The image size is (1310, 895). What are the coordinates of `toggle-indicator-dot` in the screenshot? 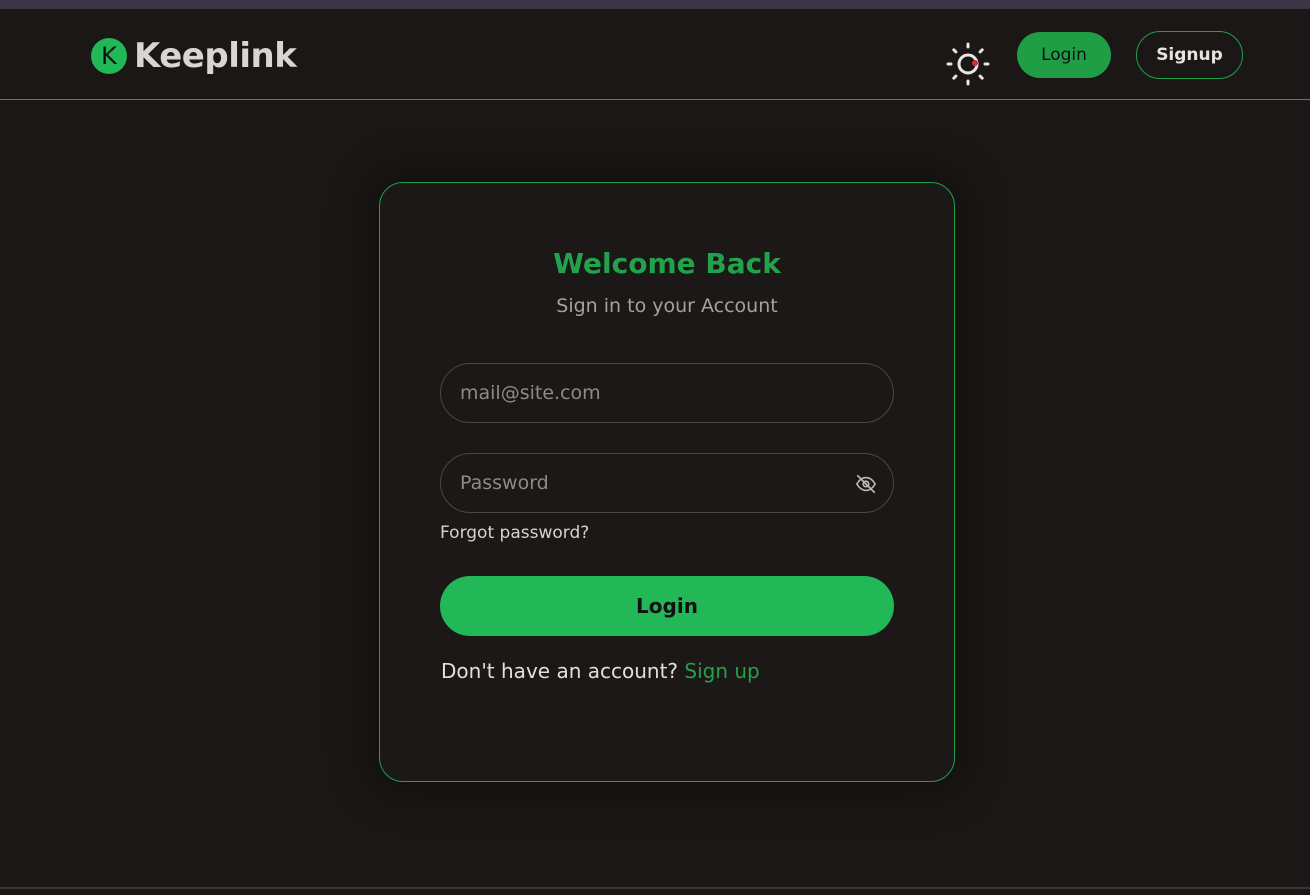 It's located at (975, 63).